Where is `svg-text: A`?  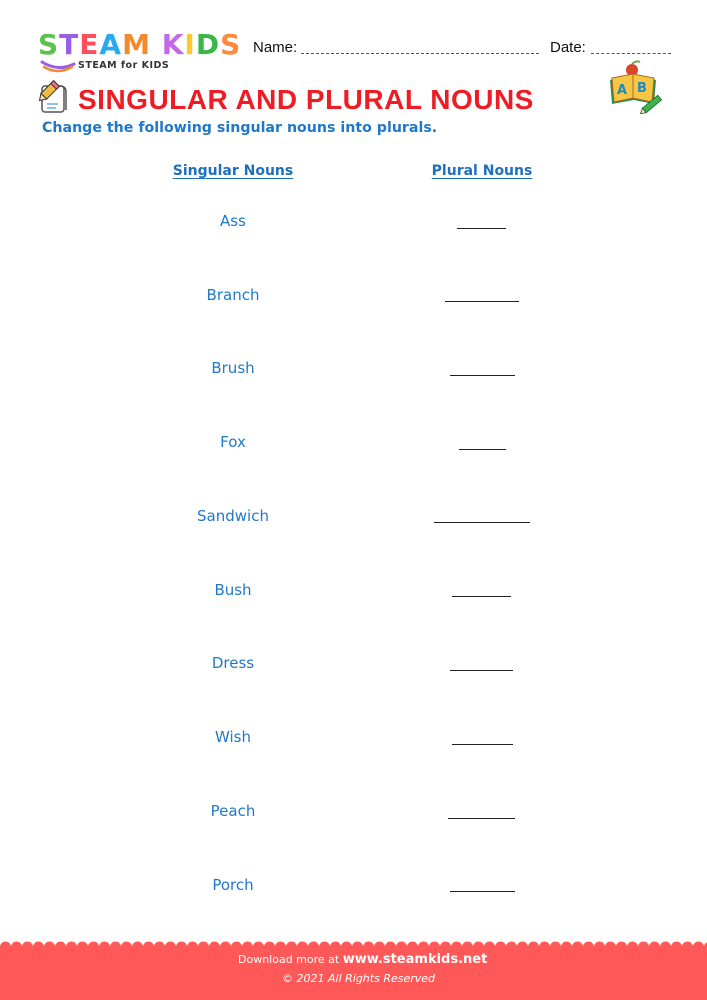 svg-text: A is located at coordinates (622, 90).